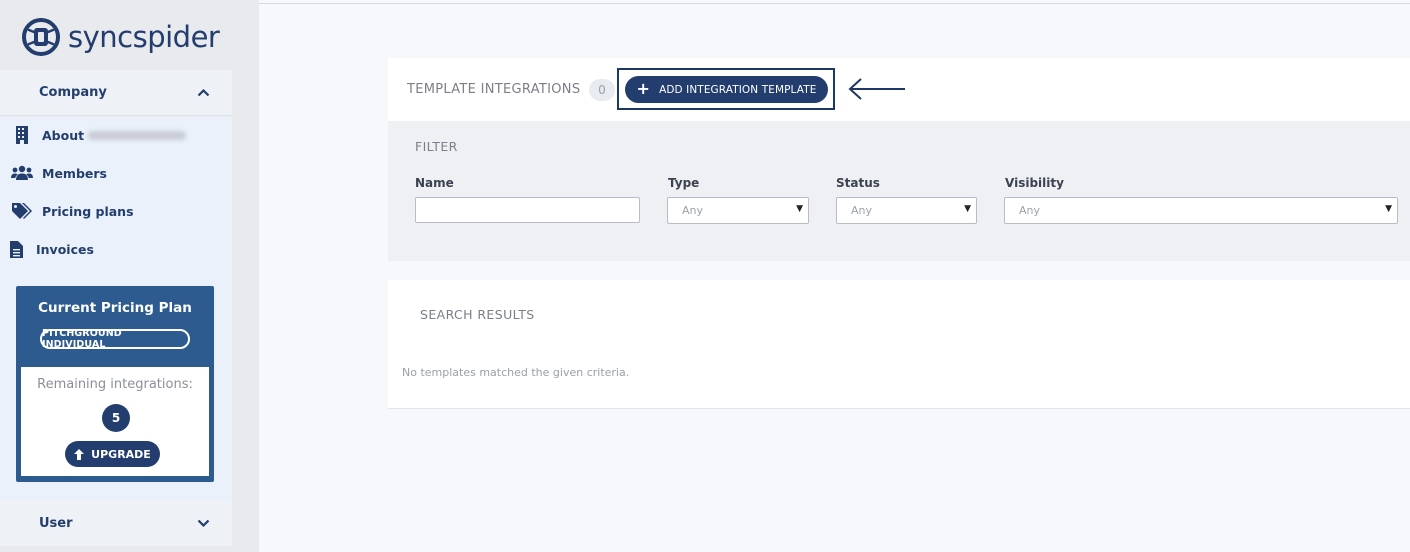 The image size is (1410, 552). I want to click on plus-icon: +, so click(643, 88).